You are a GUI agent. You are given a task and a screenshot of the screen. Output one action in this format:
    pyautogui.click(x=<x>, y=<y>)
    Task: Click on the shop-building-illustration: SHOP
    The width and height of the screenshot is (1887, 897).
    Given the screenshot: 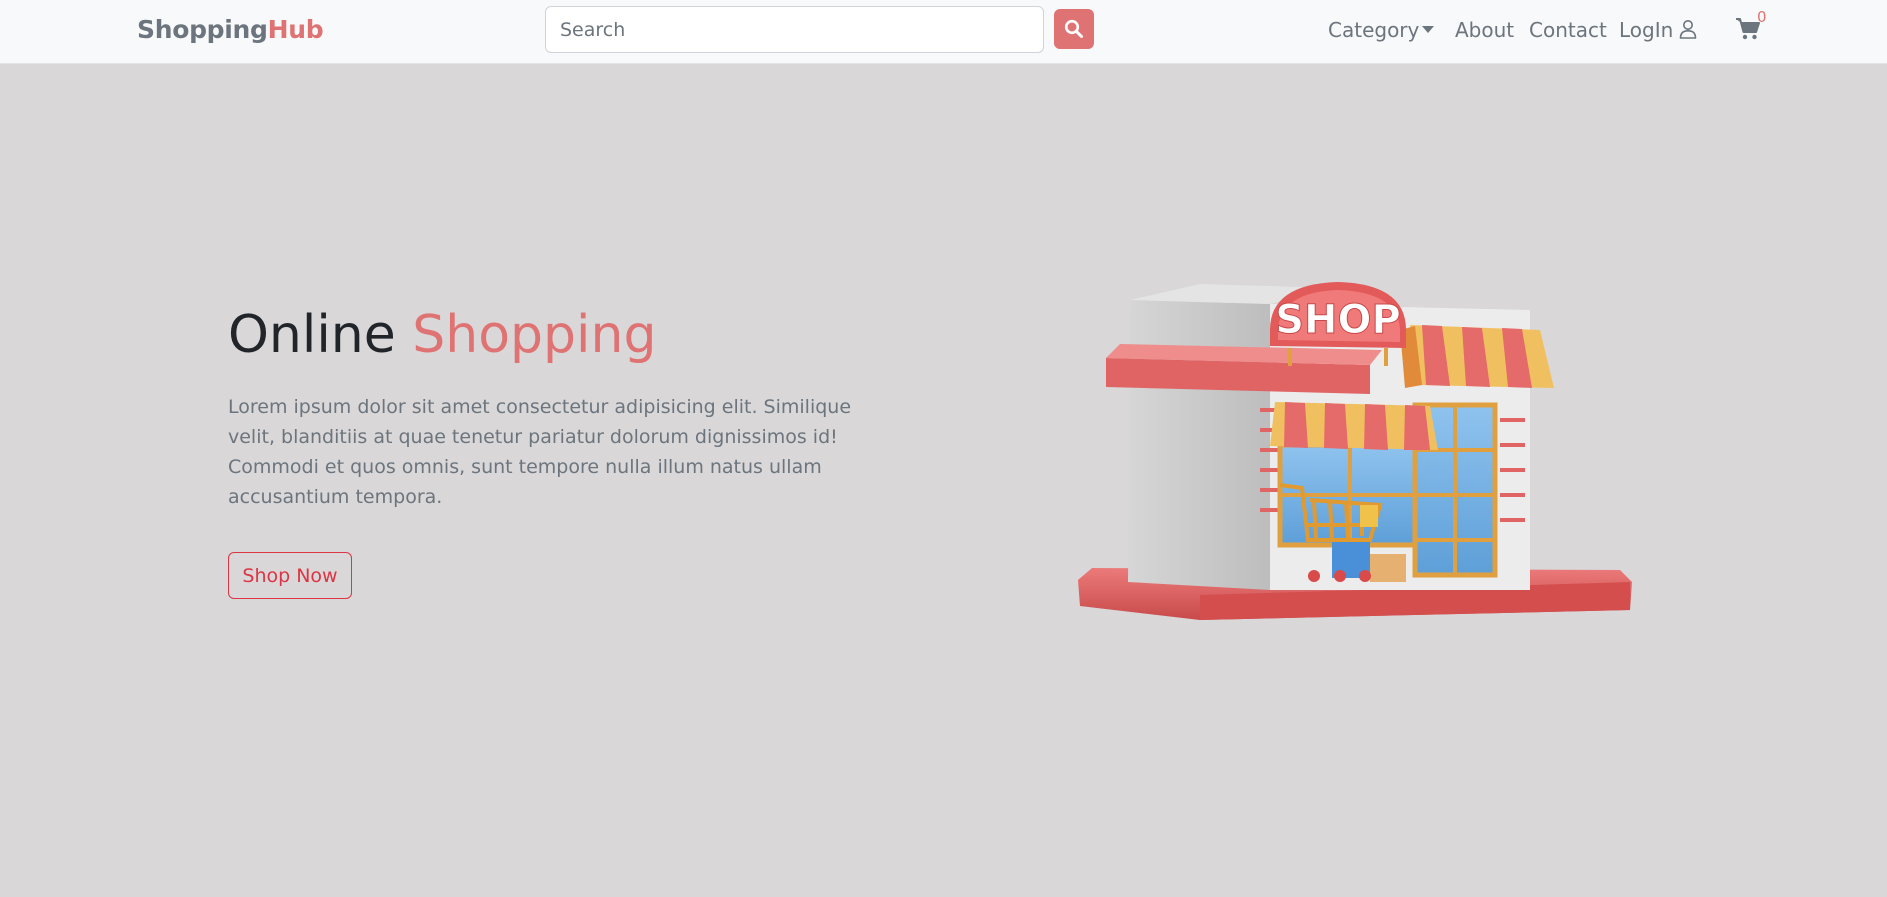 What is the action you would take?
    pyautogui.click(x=1355, y=451)
    